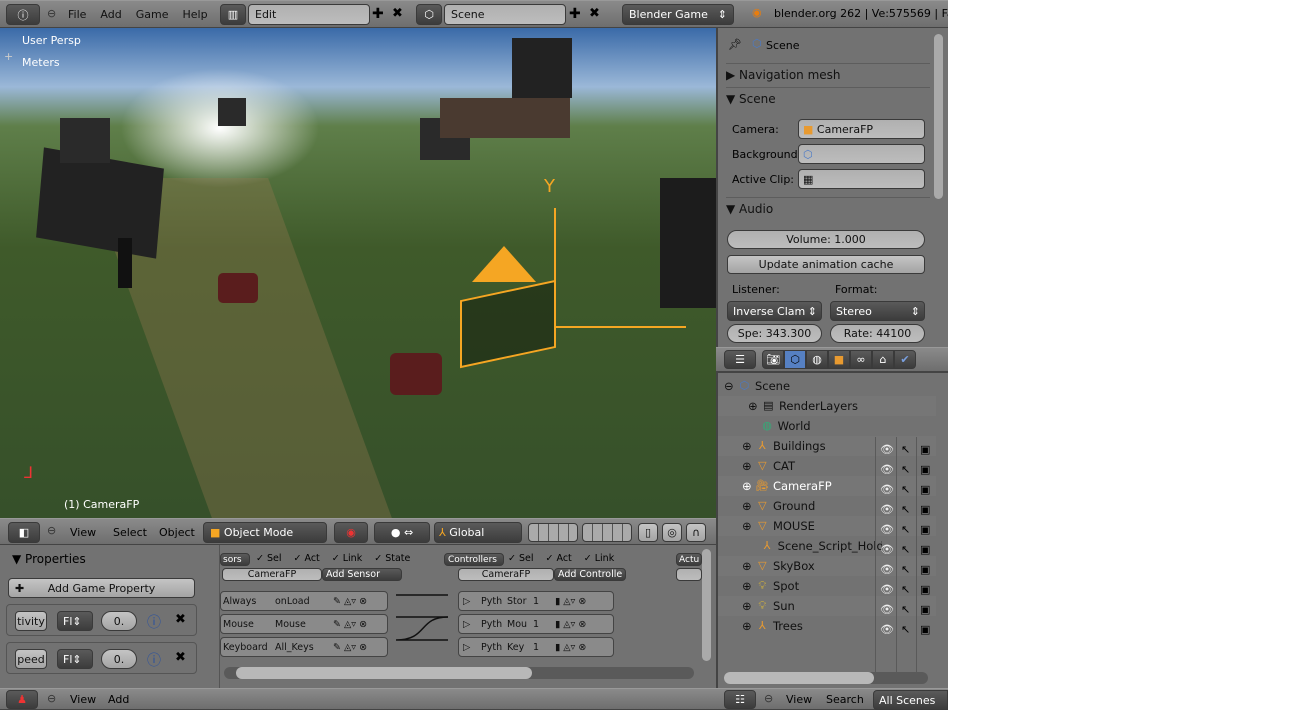  What do you see at coordinates (735, 44) in the screenshot?
I see `pin-icon: 📌︎` at bounding box center [735, 44].